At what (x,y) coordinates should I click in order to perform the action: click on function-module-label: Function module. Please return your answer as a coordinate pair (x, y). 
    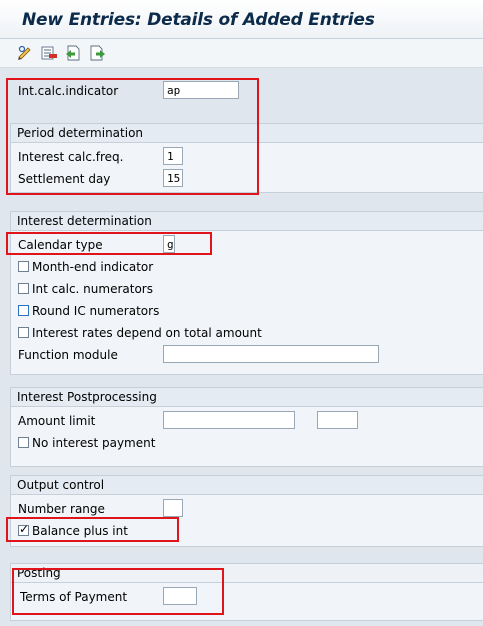
    Looking at the image, I should click on (68, 355).